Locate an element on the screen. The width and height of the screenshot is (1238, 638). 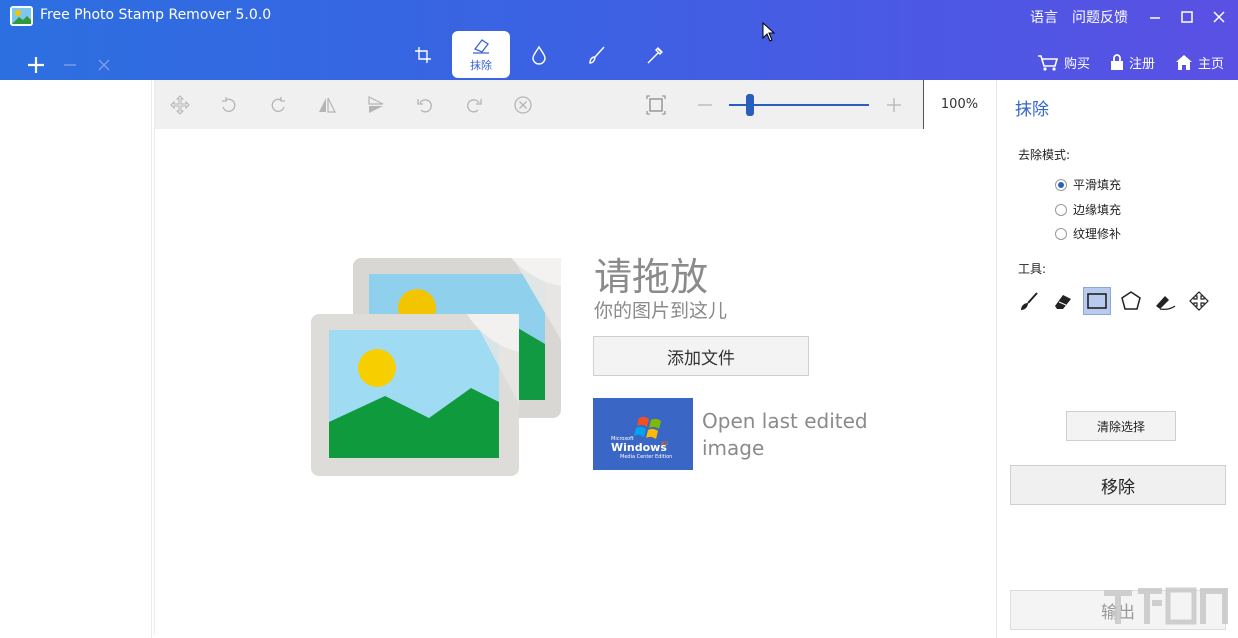
polygon-tool-button is located at coordinates (1131, 301).